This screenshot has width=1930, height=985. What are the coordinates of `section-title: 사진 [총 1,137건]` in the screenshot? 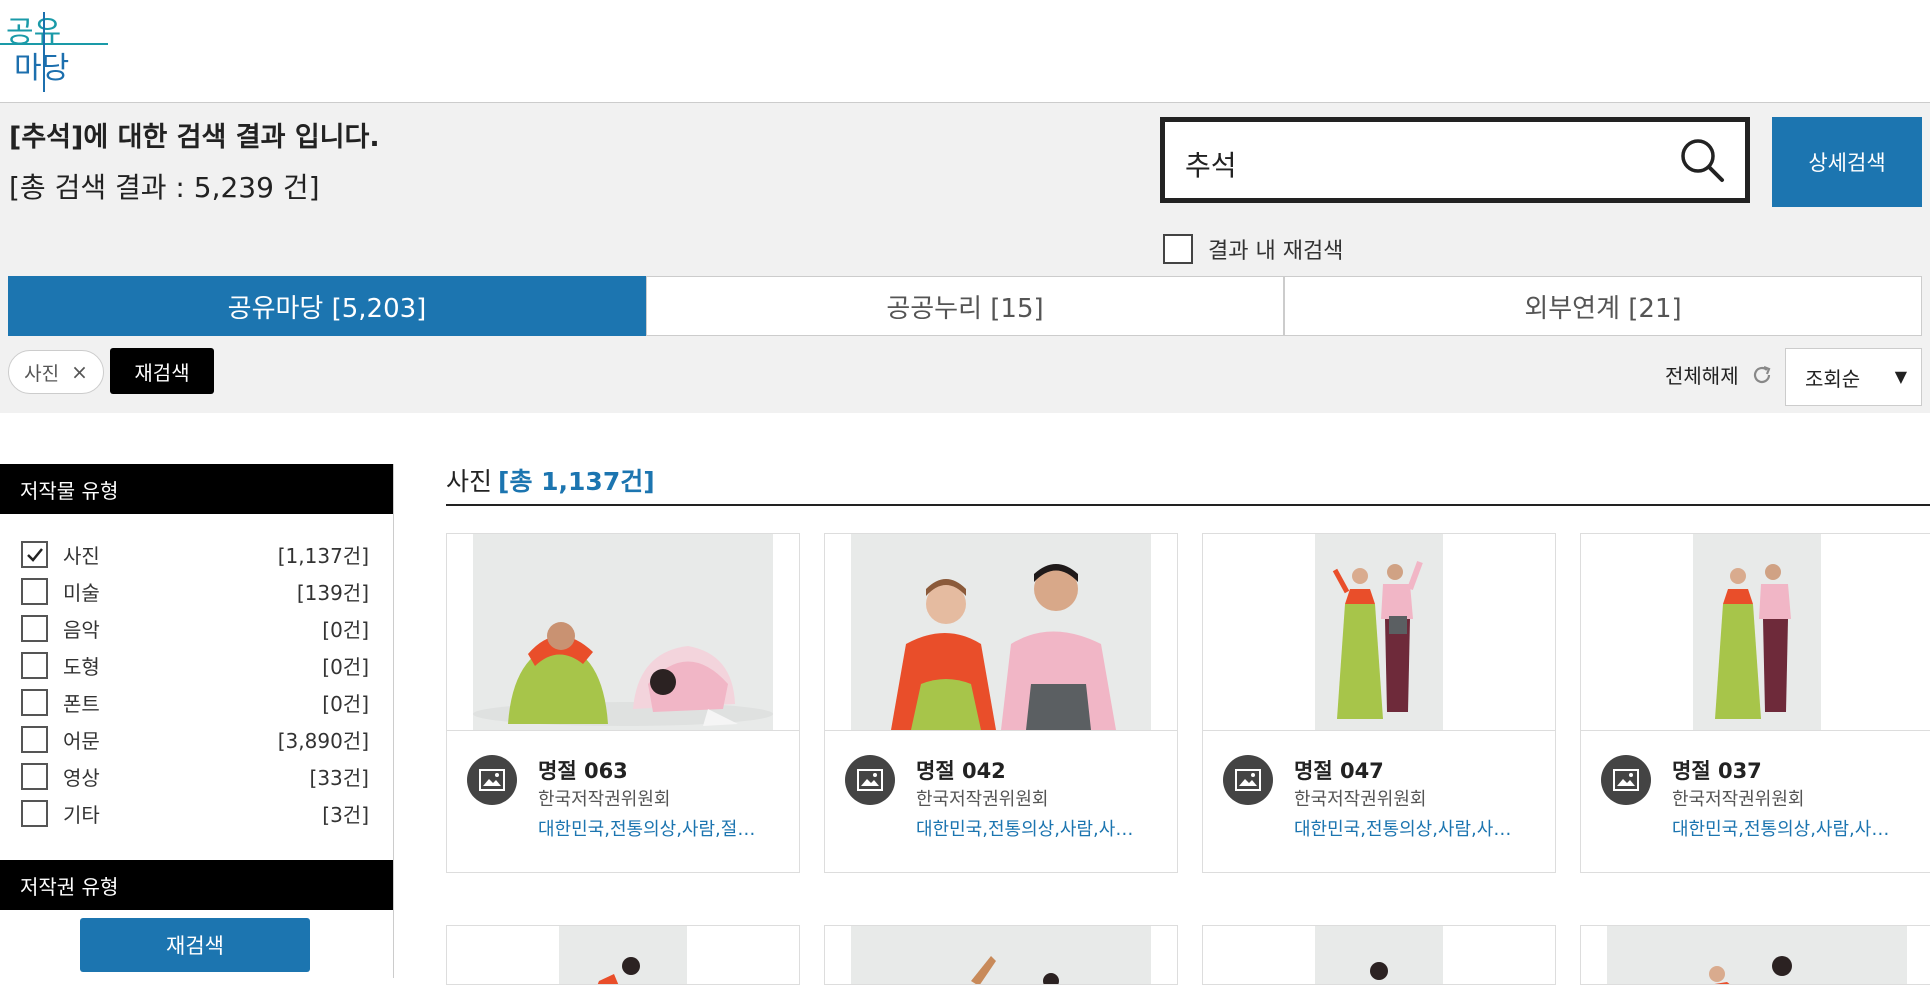 It's located at (550, 480).